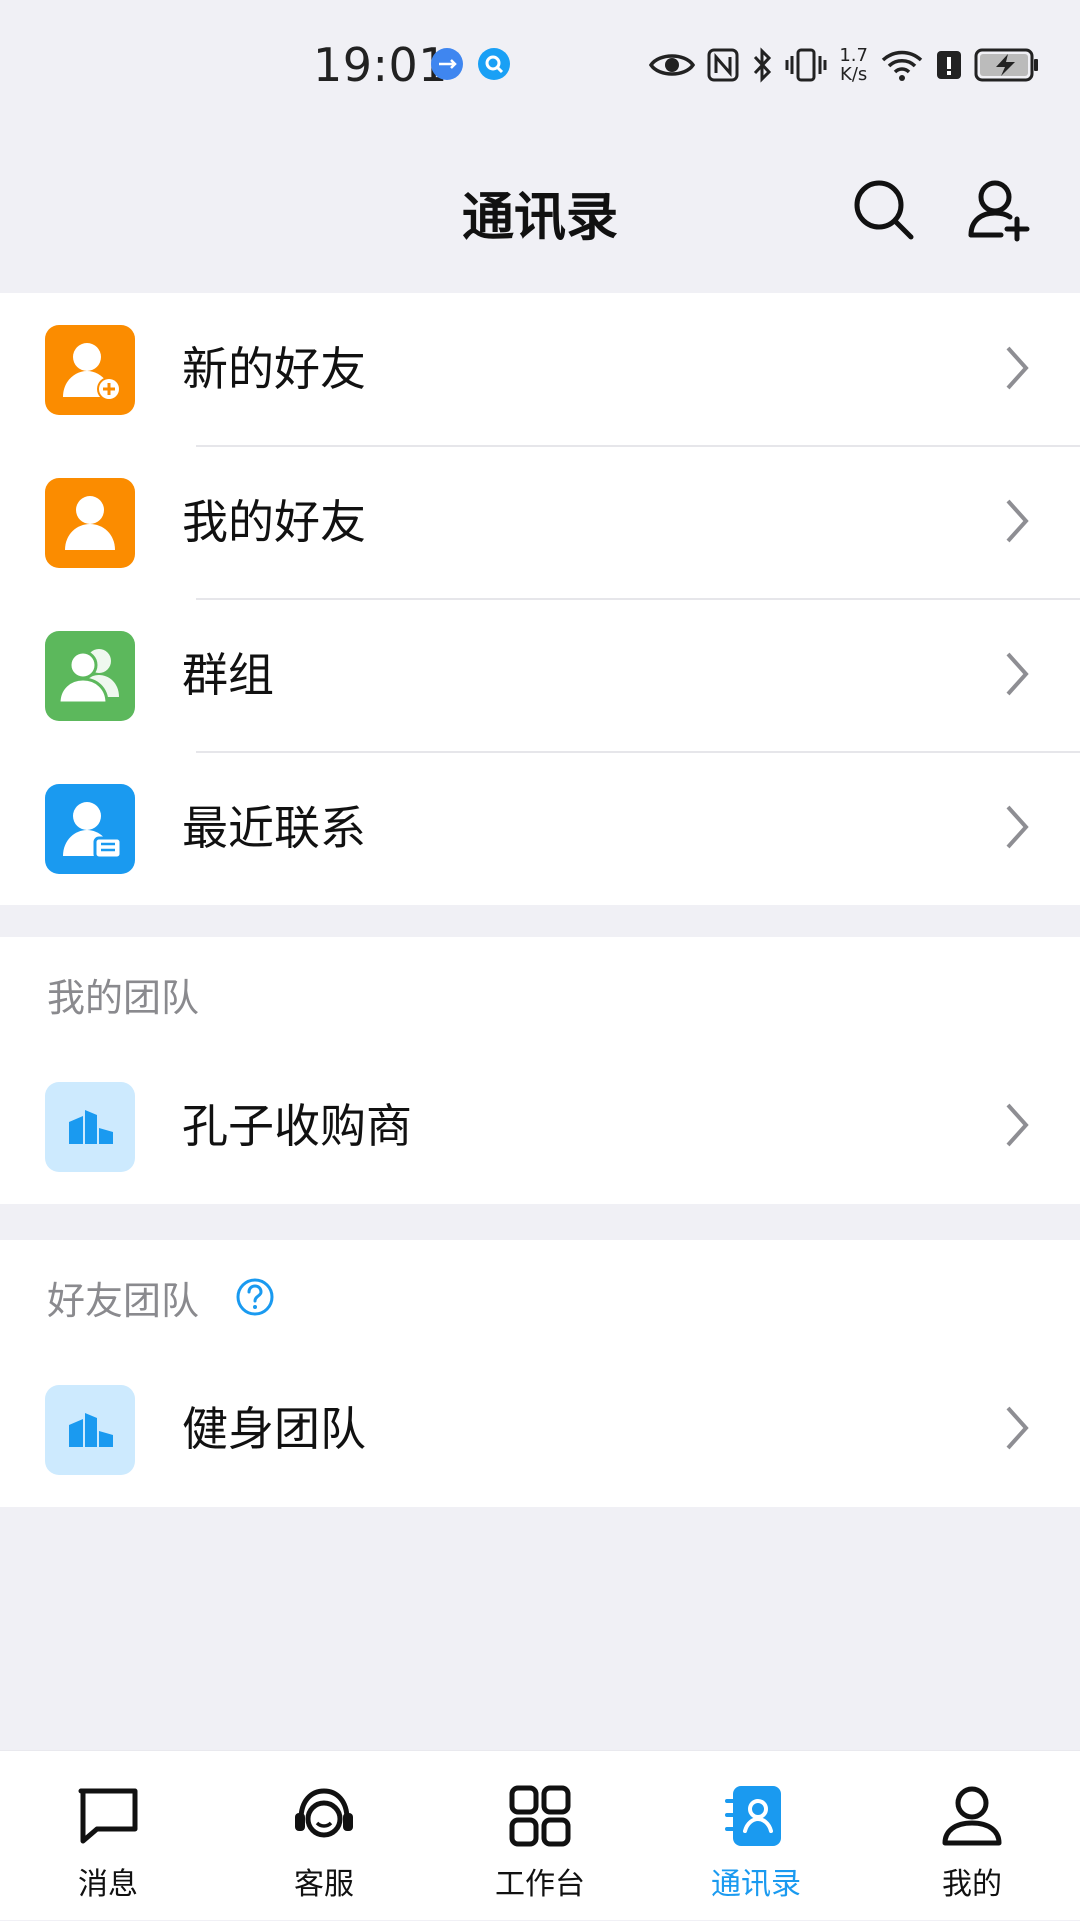 This screenshot has height=1921, width=1080. What do you see at coordinates (90, 829) in the screenshot?
I see `recent-contact-icon` at bounding box center [90, 829].